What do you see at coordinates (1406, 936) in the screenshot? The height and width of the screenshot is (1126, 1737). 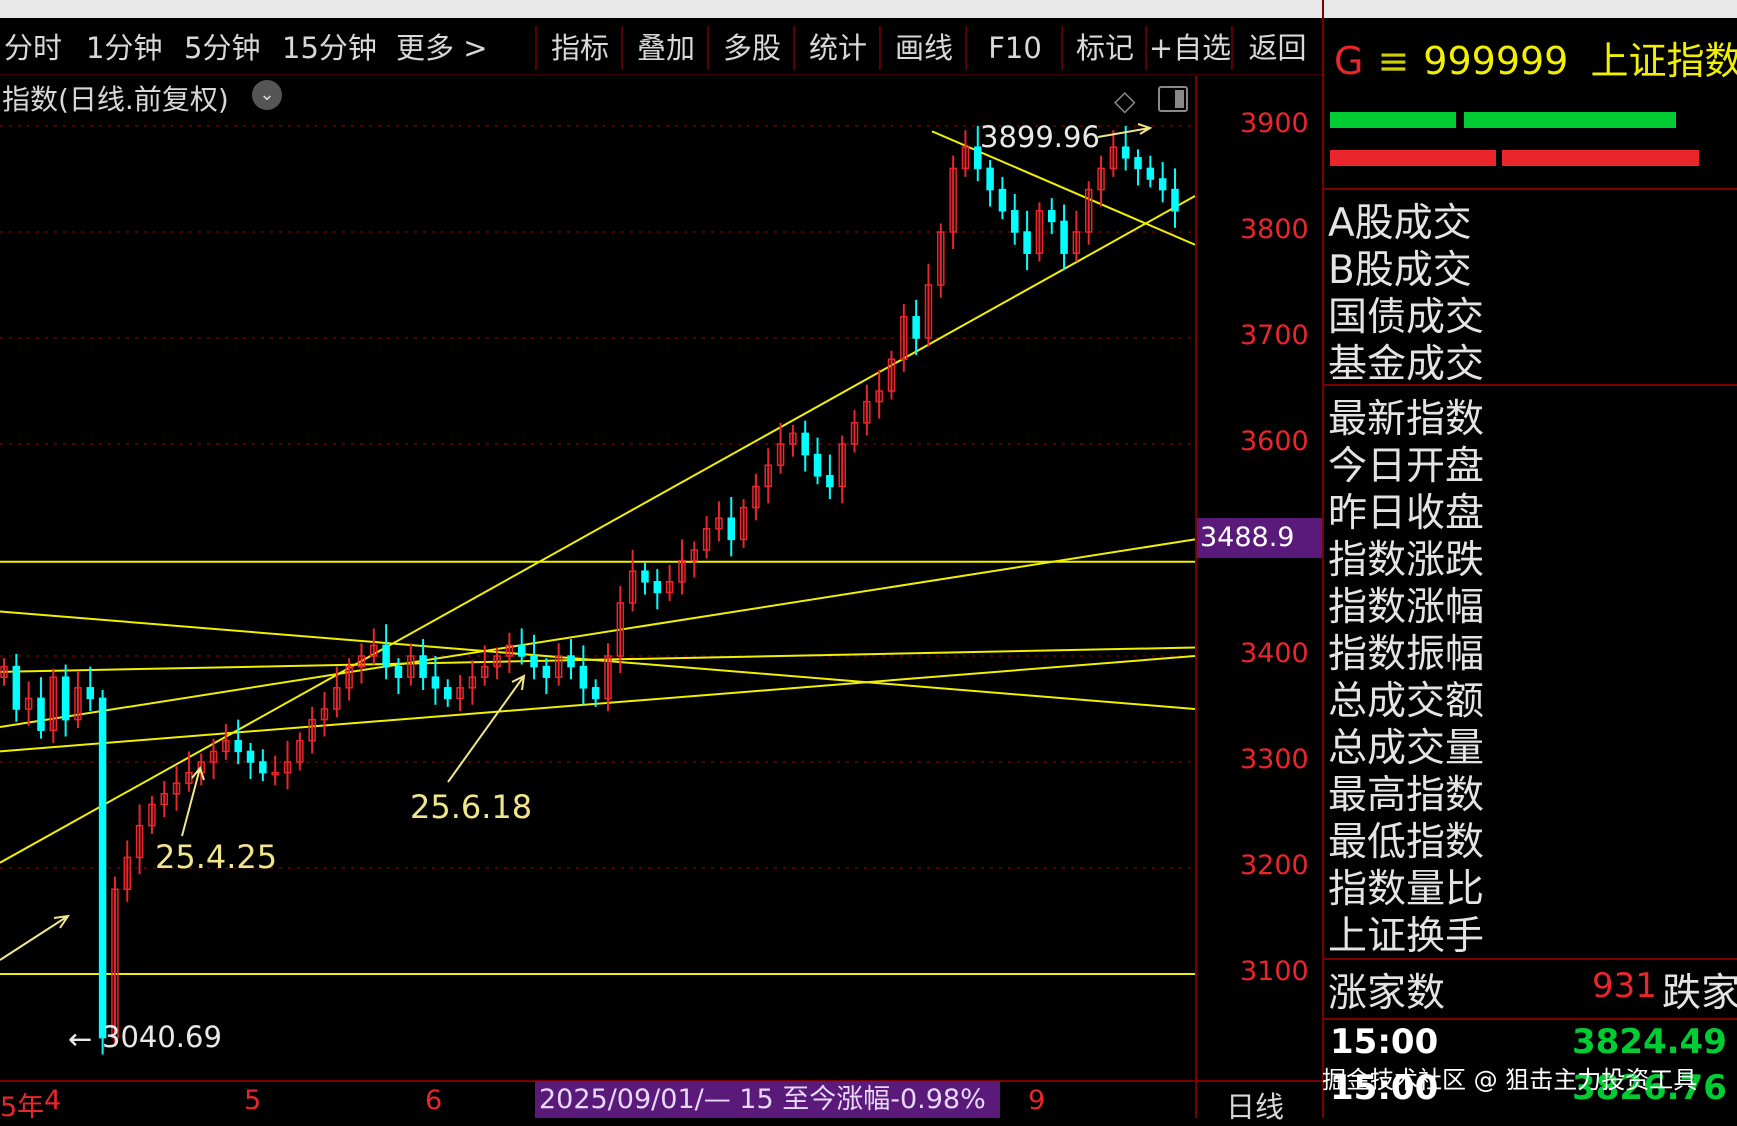 I see `stat-label: 上证换手` at bounding box center [1406, 936].